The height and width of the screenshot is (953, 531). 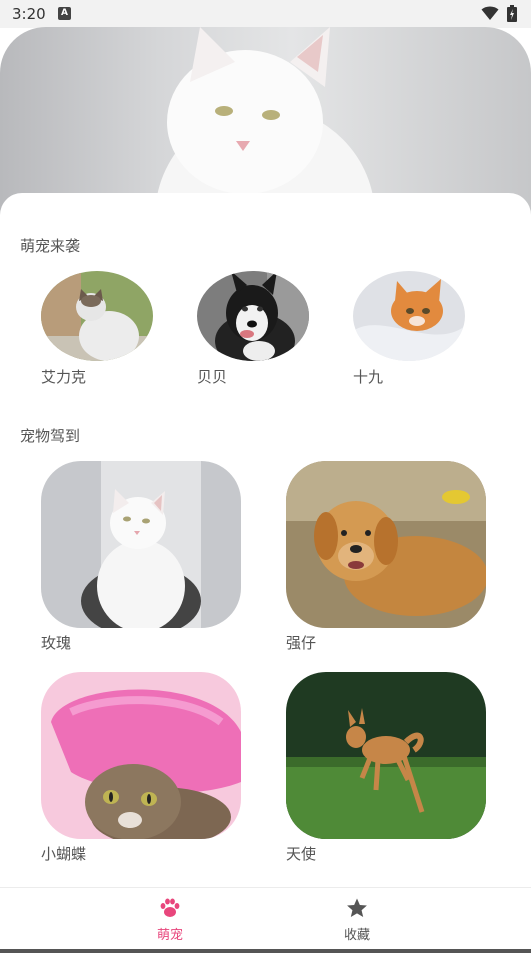 I want to click on pet-card: 小蝴蝶, so click(x=141, y=768).